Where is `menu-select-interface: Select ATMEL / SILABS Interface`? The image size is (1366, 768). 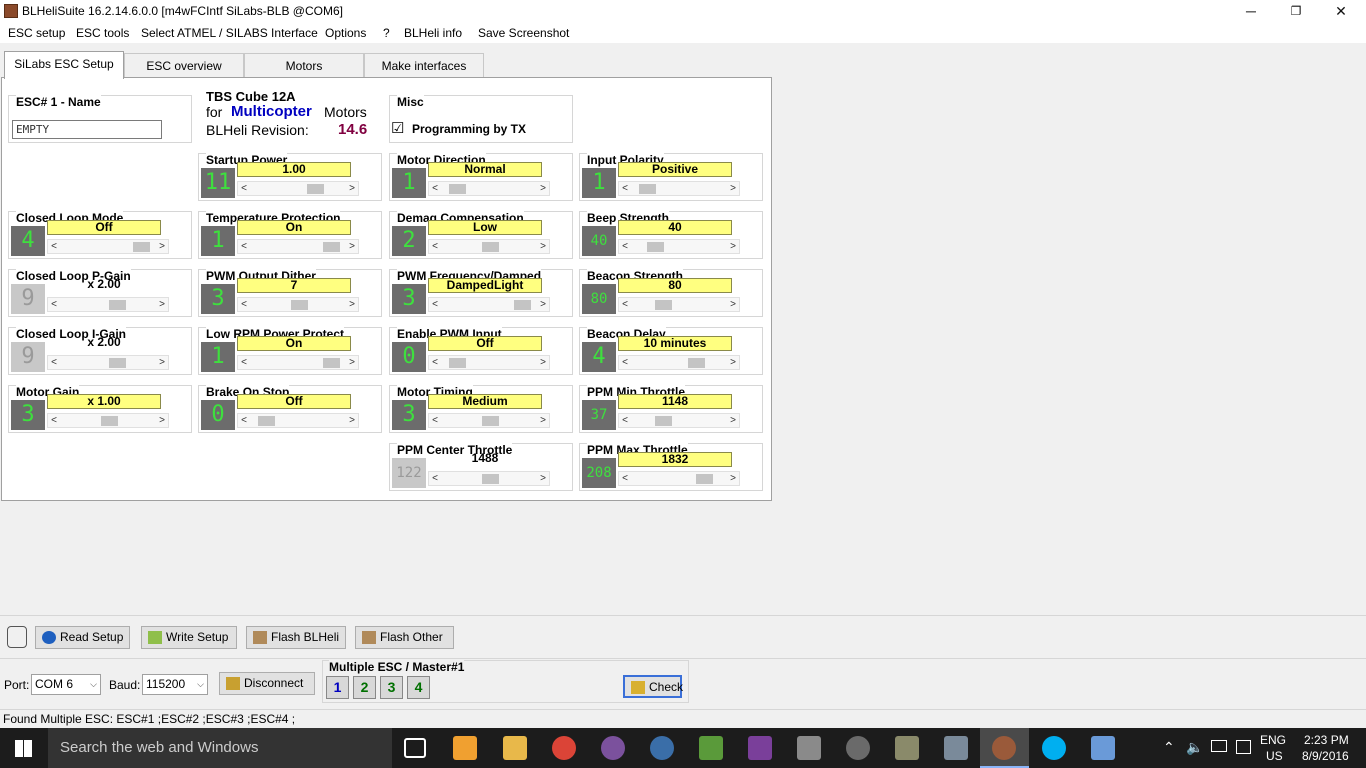 menu-select-interface: Select ATMEL / SILABS Interface is located at coordinates (229, 33).